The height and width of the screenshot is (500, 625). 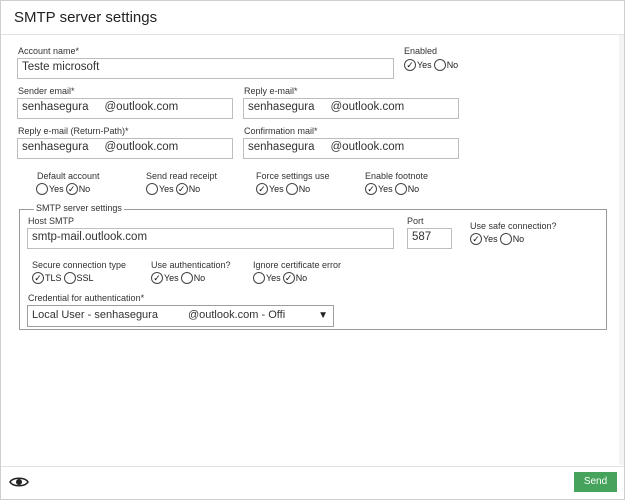 What do you see at coordinates (323, 315) in the screenshot?
I see `caret-down-icon: ▼` at bounding box center [323, 315].